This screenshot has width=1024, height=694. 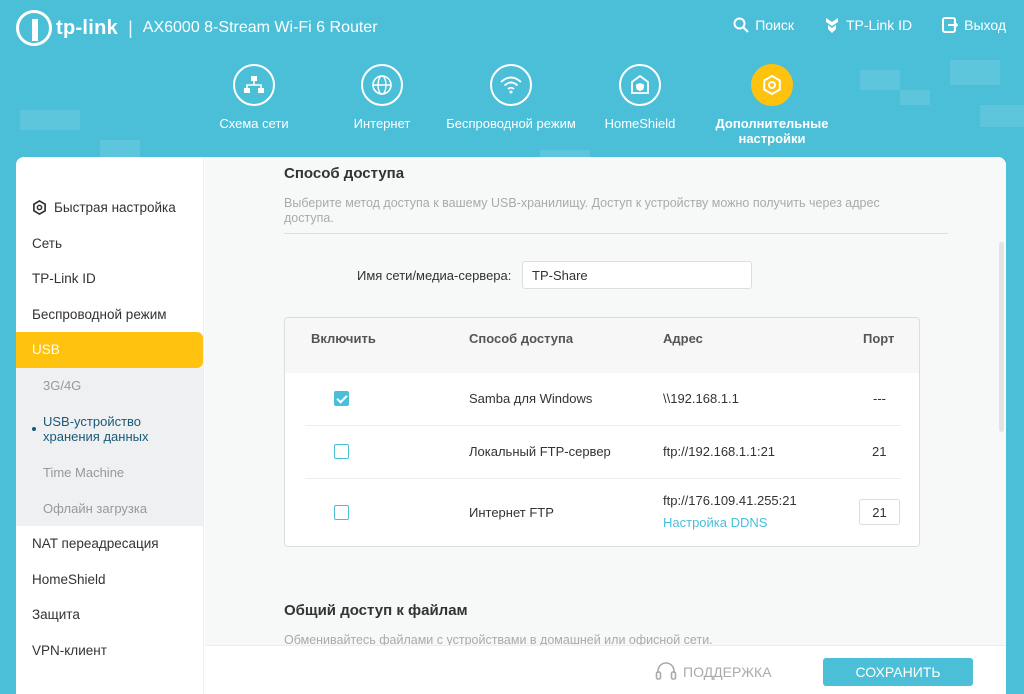 What do you see at coordinates (382, 85) in the screenshot?
I see `globe-icon` at bounding box center [382, 85].